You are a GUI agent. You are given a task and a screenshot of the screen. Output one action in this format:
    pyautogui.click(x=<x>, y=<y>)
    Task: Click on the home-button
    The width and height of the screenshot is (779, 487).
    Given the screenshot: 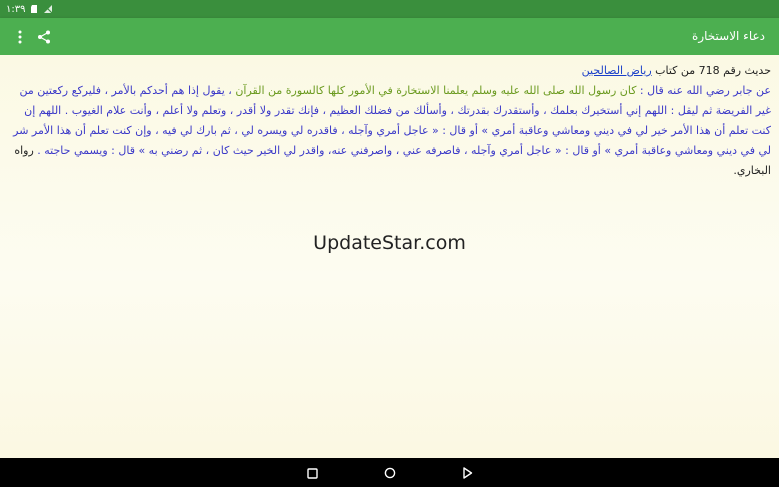 What is the action you would take?
    pyautogui.click(x=390, y=473)
    